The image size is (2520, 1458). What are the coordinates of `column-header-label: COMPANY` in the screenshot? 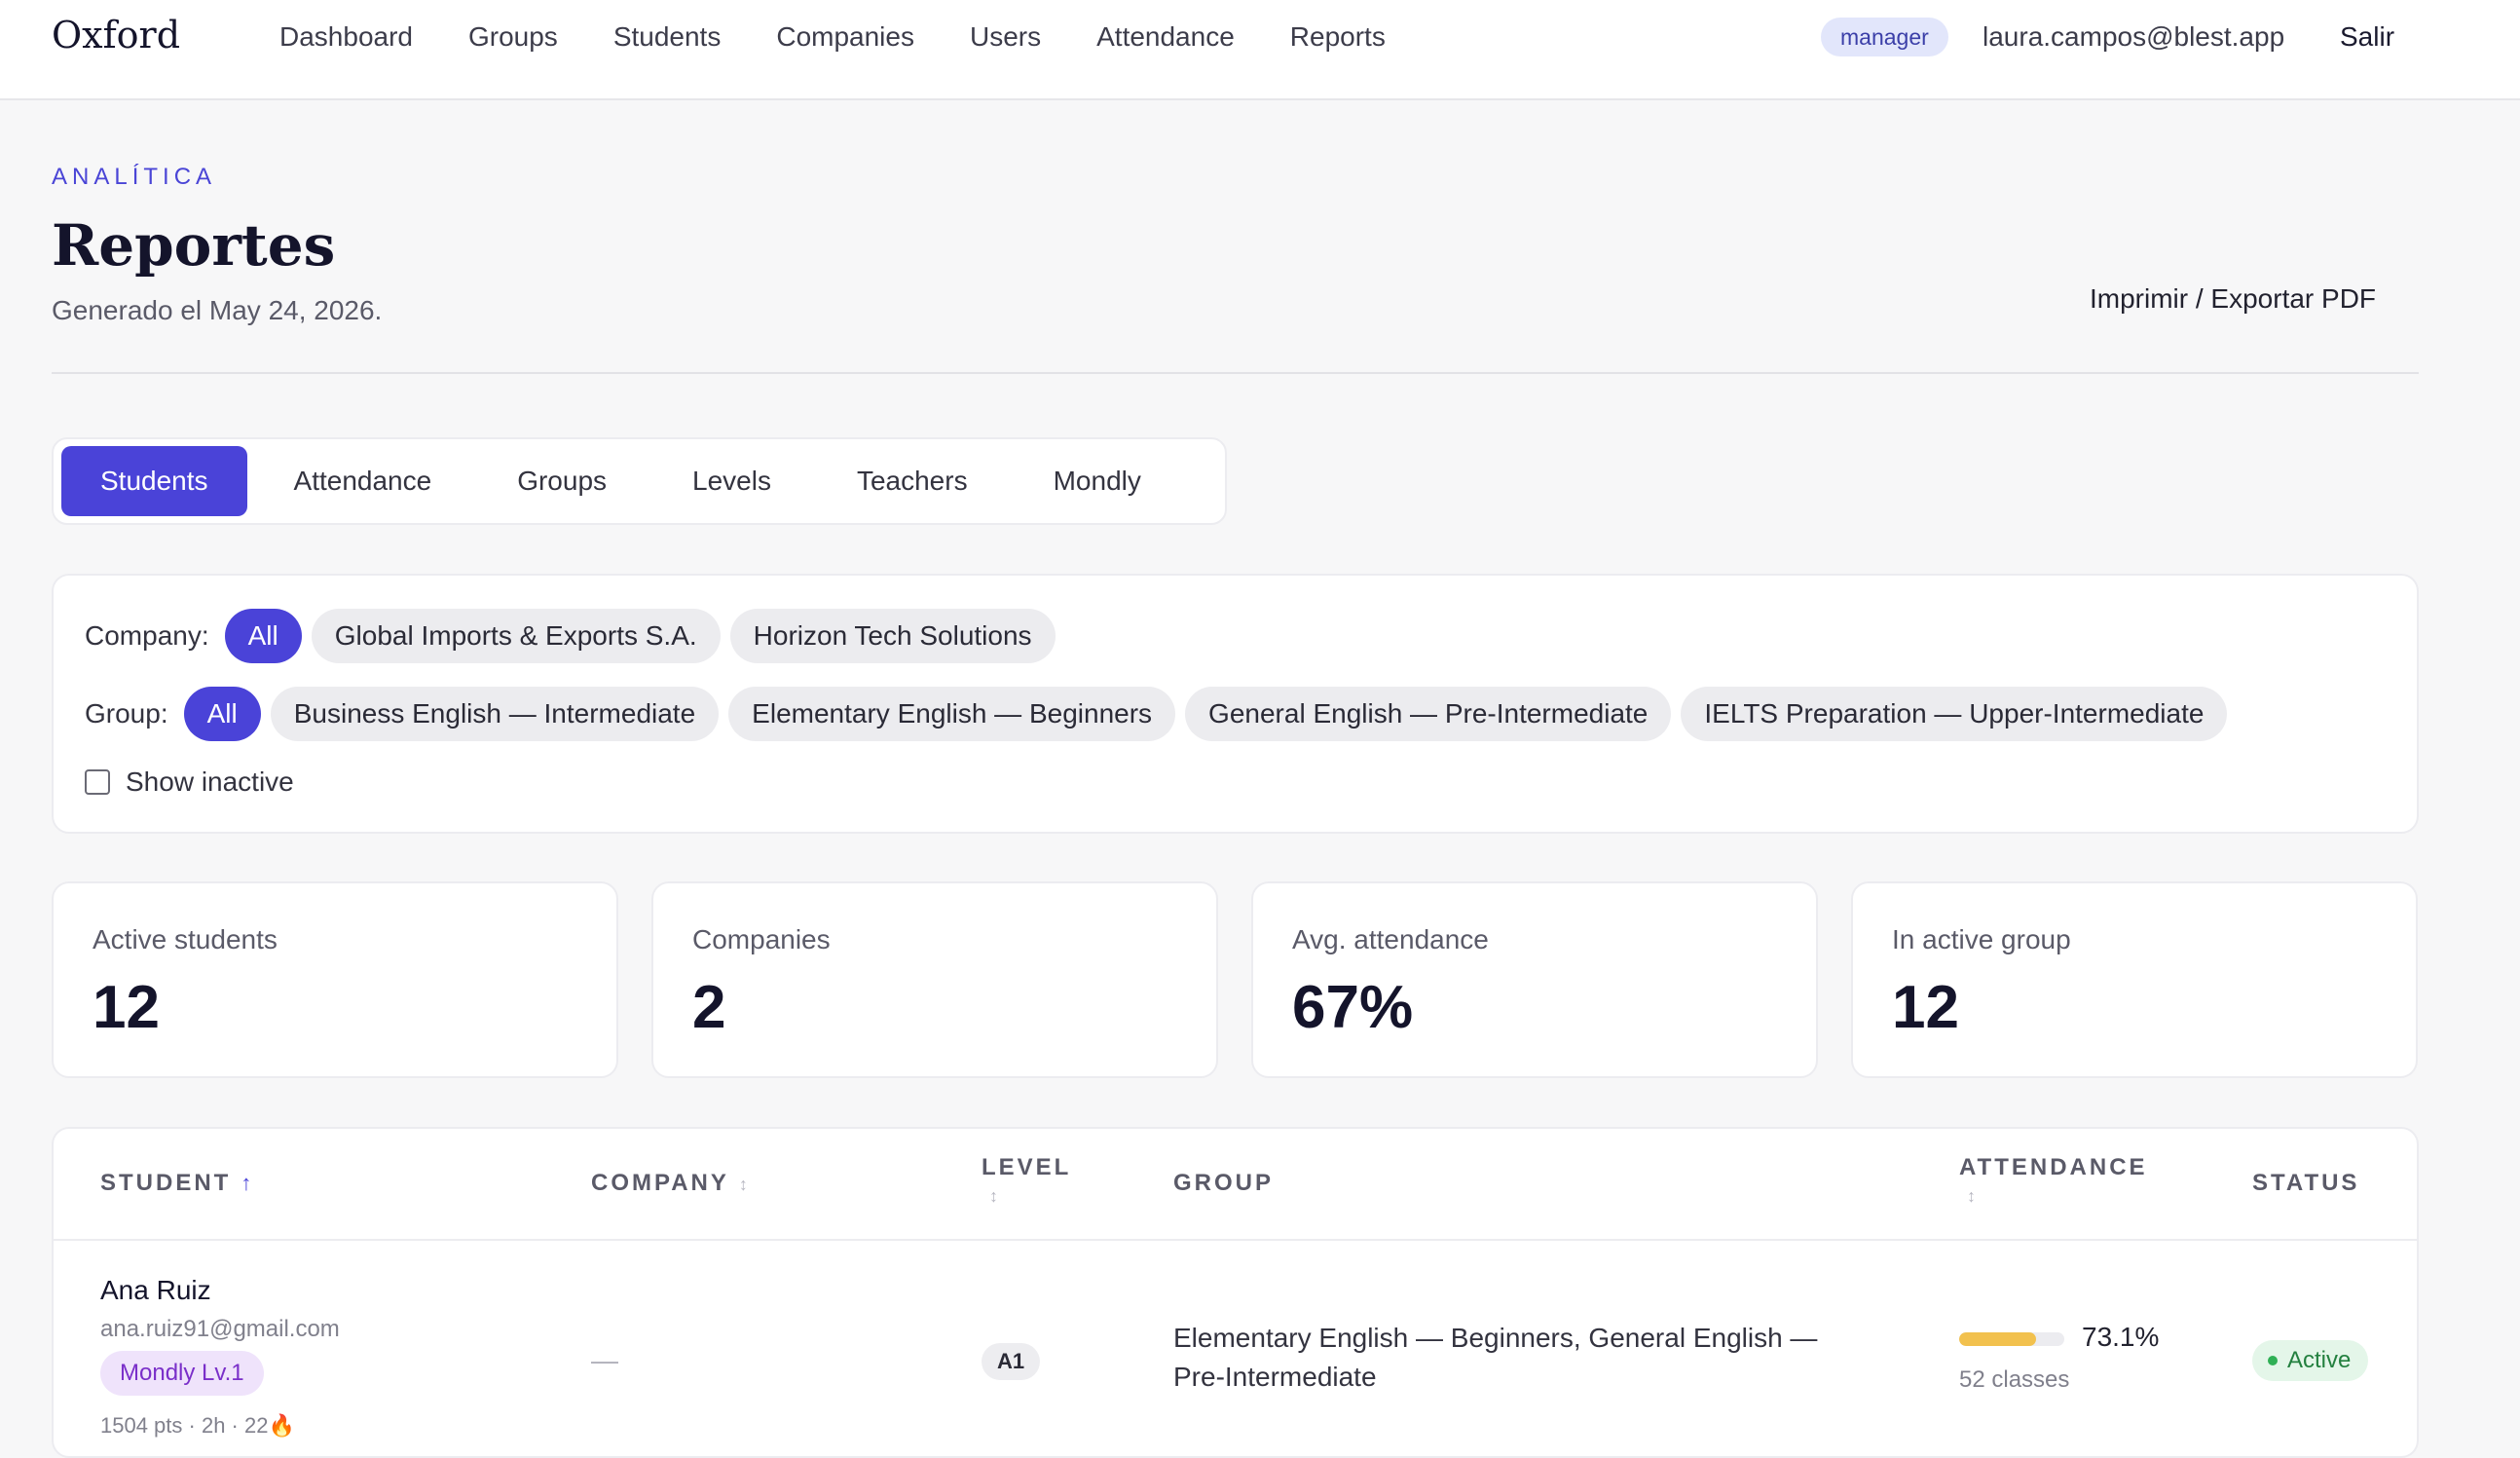 It's located at (660, 1183).